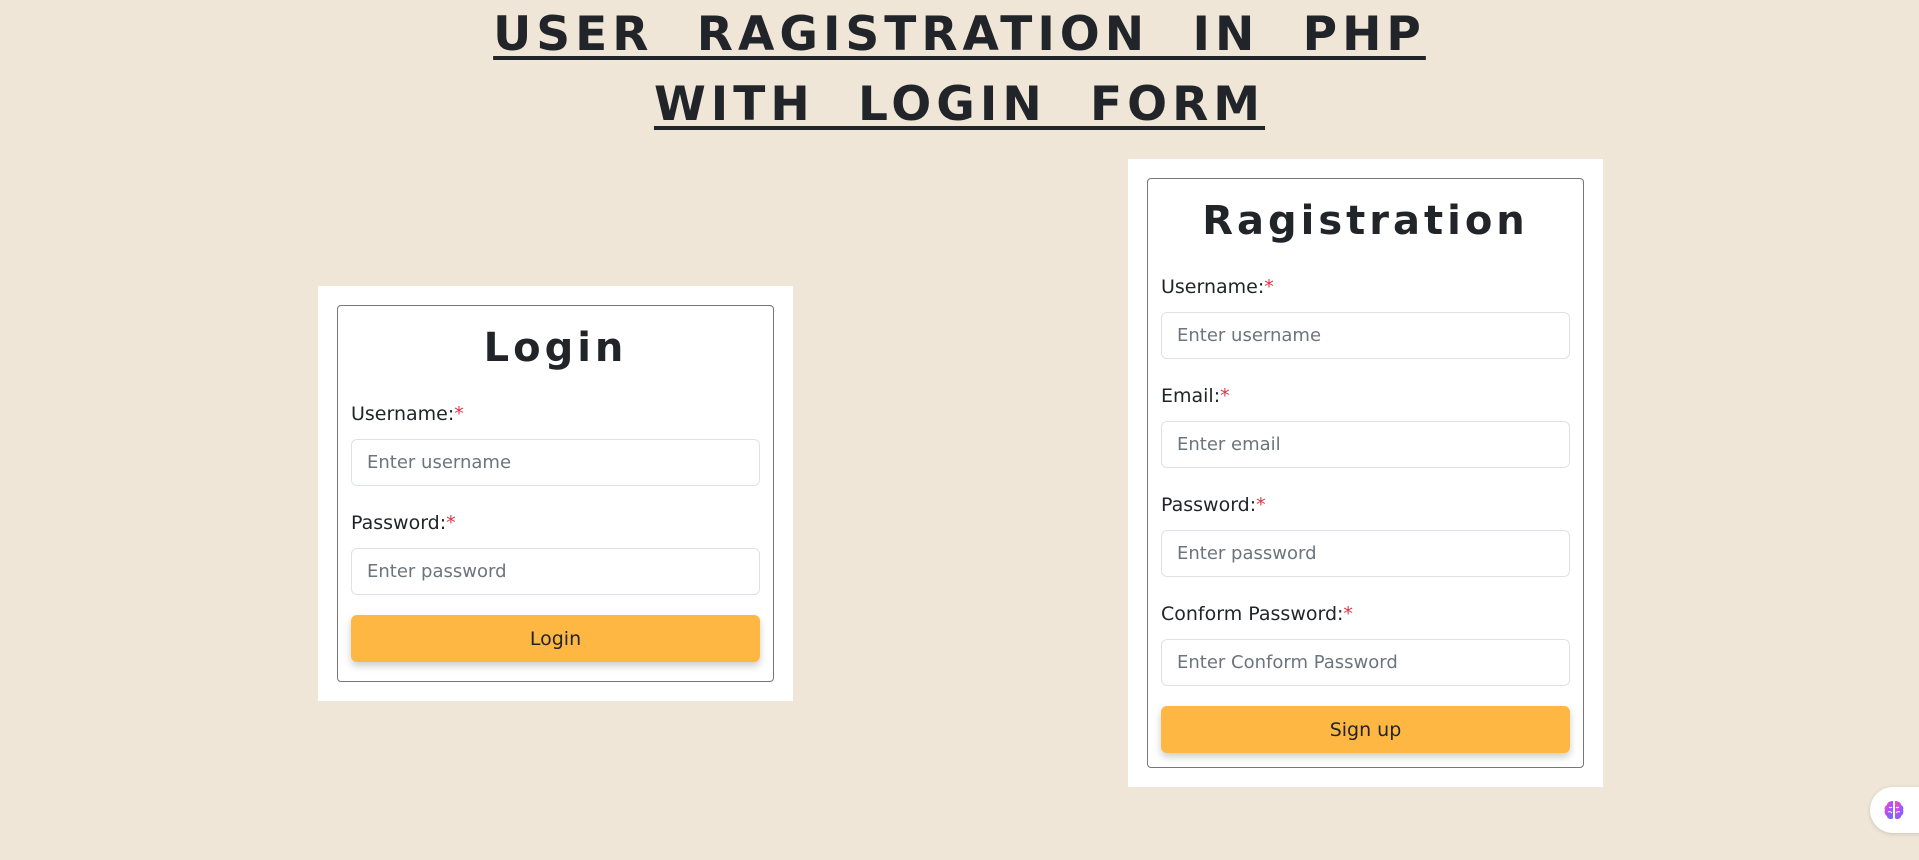 The height and width of the screenshot is (860, 1919). Describe the element at coordinates (1365, 614) in the screenshot. I see `registration-confirm-password-label: Conform Password:*` at that location.